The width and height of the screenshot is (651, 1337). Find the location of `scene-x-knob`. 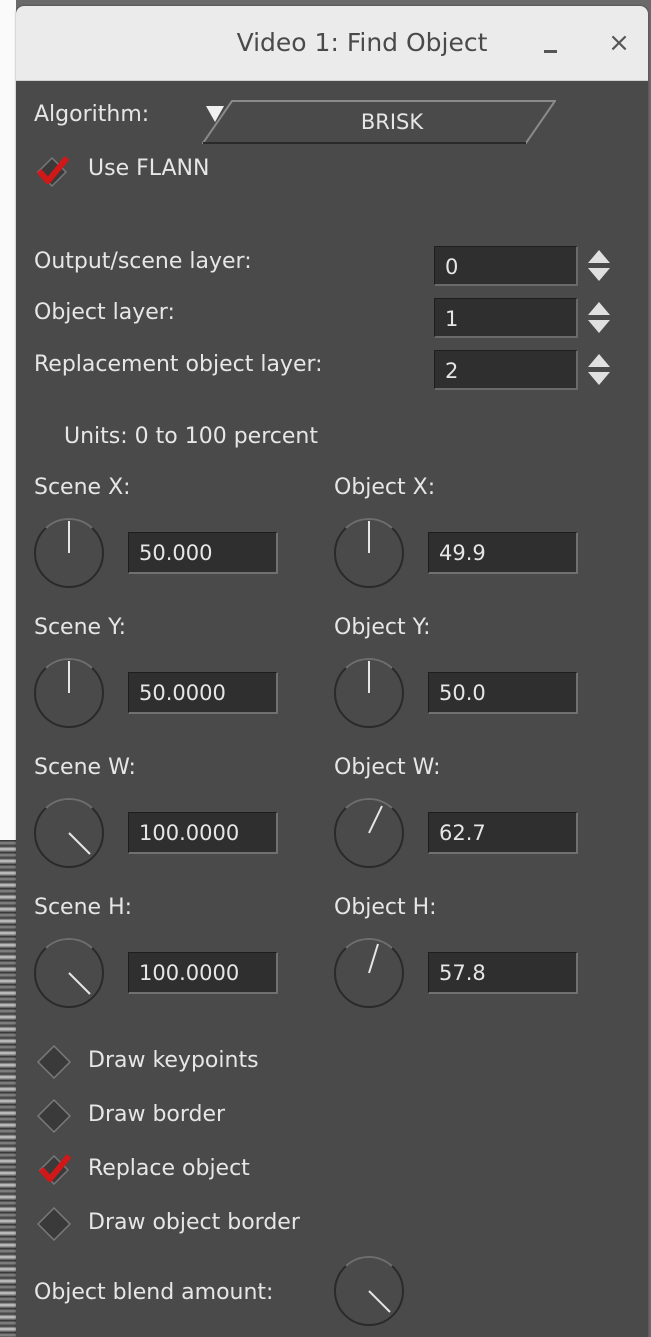

scene-x-knob is located at coordinates (69, 553).